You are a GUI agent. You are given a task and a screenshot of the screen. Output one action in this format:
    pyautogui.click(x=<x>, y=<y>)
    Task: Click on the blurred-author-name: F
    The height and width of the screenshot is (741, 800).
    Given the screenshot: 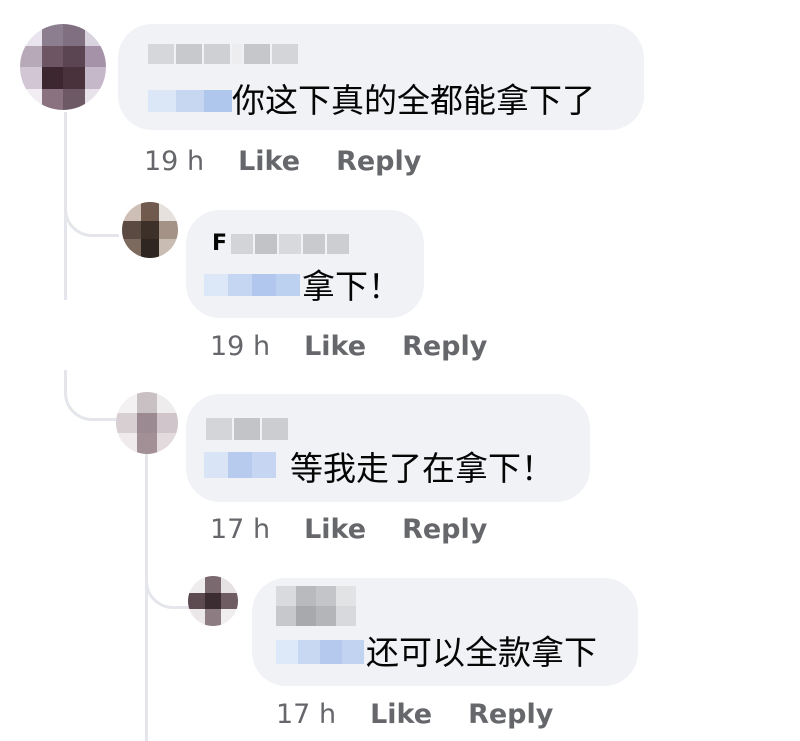 What is the action you would take?
    pyautogui.click(x=281, y=243)
    